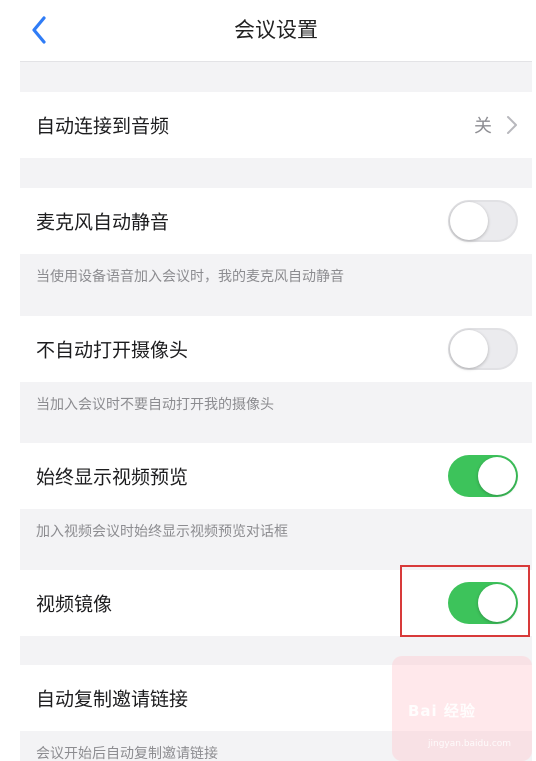  I want to click on mic-auto-mute-toggle, so click(483, 221).